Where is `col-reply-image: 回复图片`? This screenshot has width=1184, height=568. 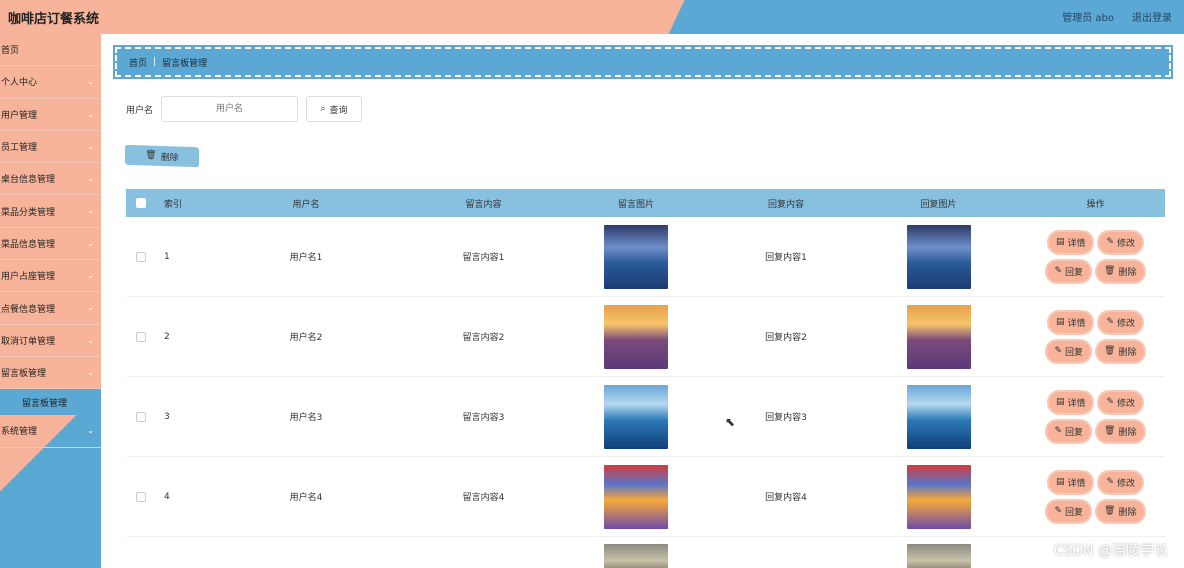
col-reply-image: 回复图片 is located at coordinates (938, 204).